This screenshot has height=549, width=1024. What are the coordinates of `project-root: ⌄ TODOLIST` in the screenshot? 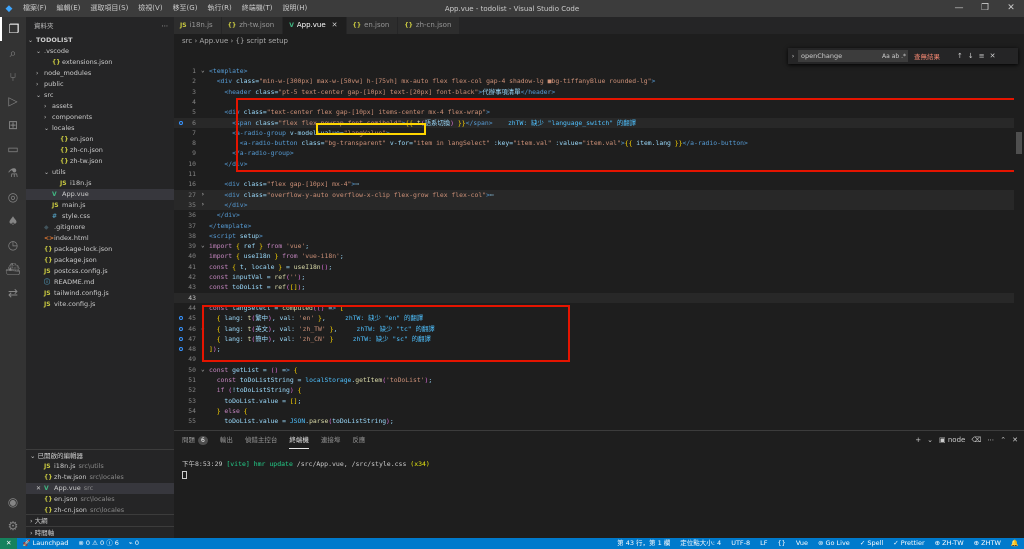 It's located at (100, 40).